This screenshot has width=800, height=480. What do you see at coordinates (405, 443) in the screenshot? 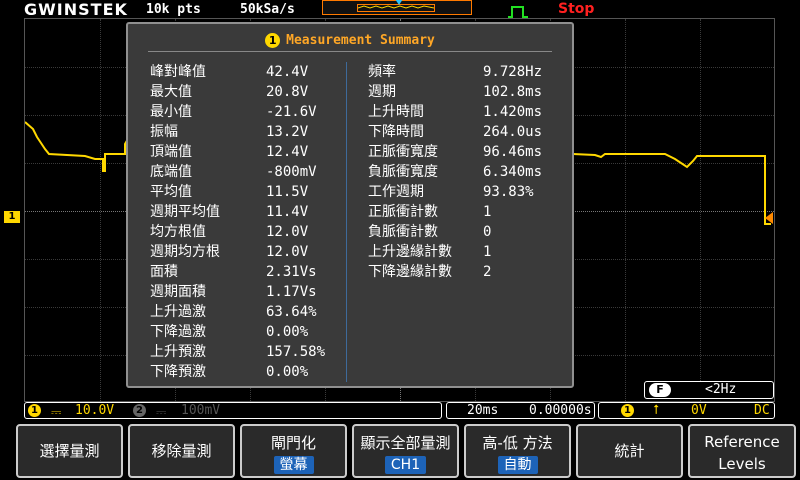
I see `softkey-label: 顯示全部量測` at bounding box center [405, 443].